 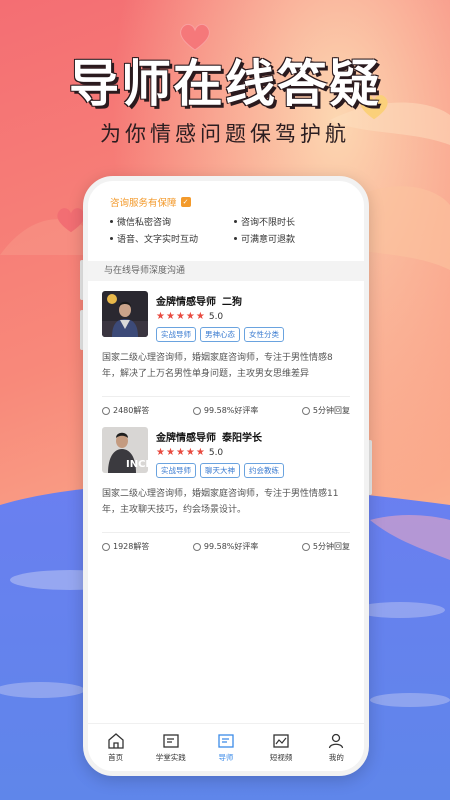 What do you see at coordinates (268, 223) in the screenshot?
I see `guarantee-item-text: 咨询不限时长` at bounding box center [268, 223].